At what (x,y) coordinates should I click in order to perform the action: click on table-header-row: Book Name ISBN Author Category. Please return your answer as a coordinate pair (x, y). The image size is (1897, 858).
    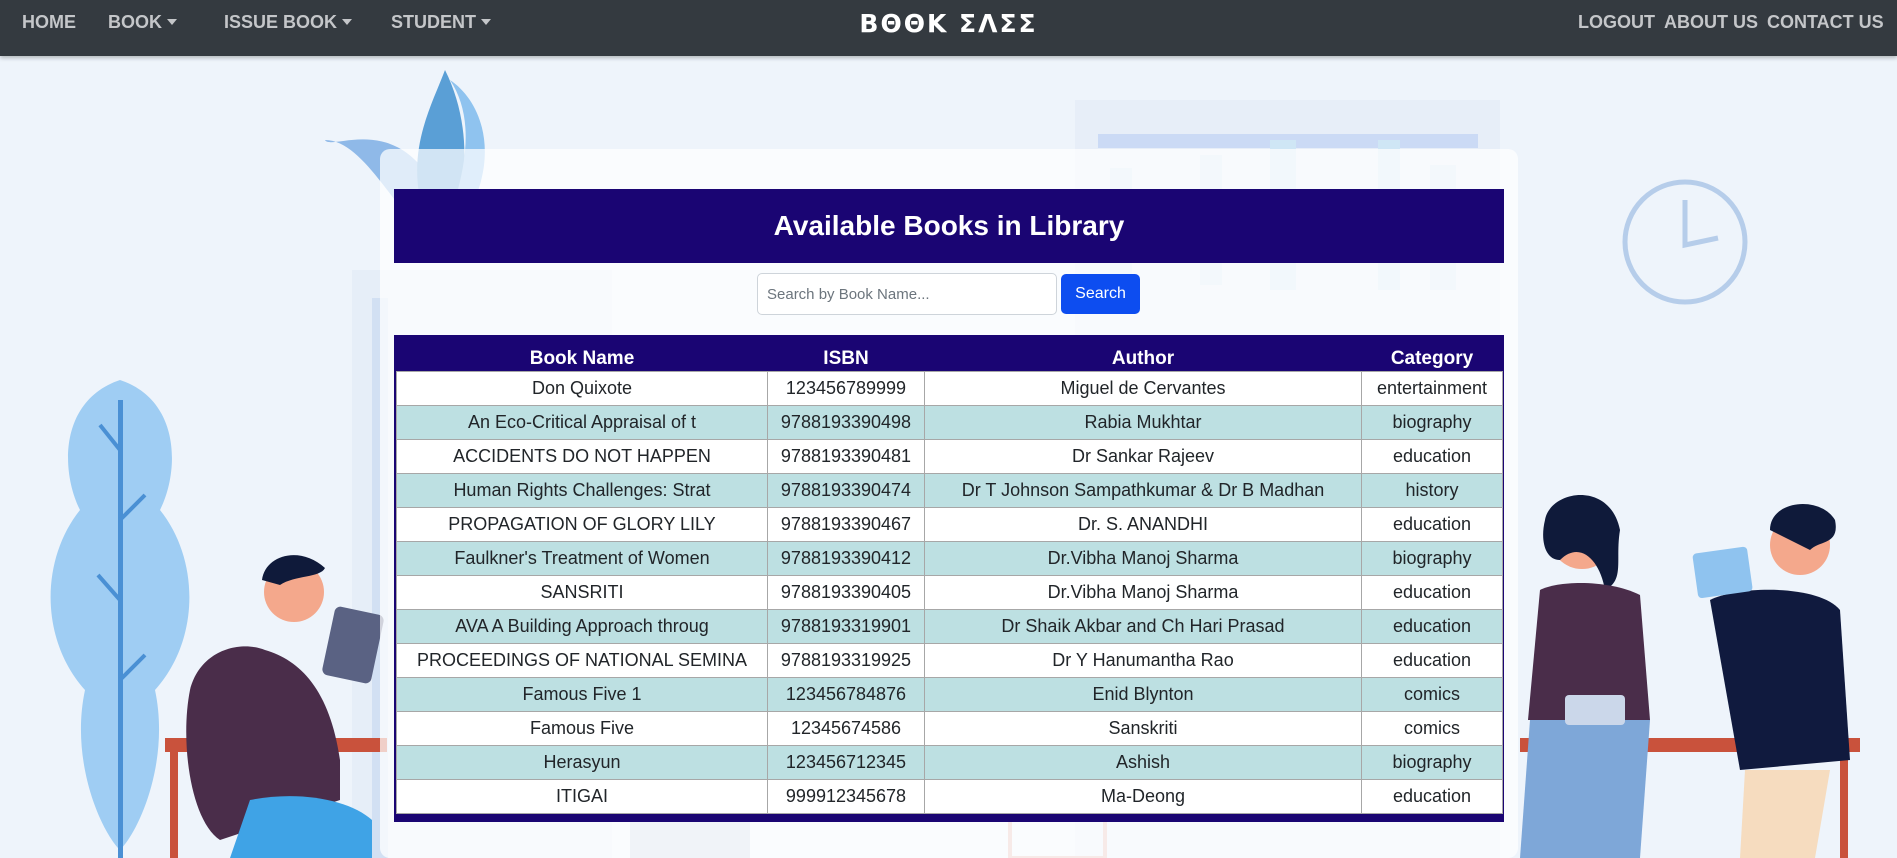
    Looking at the image, I should click on (949, 353).